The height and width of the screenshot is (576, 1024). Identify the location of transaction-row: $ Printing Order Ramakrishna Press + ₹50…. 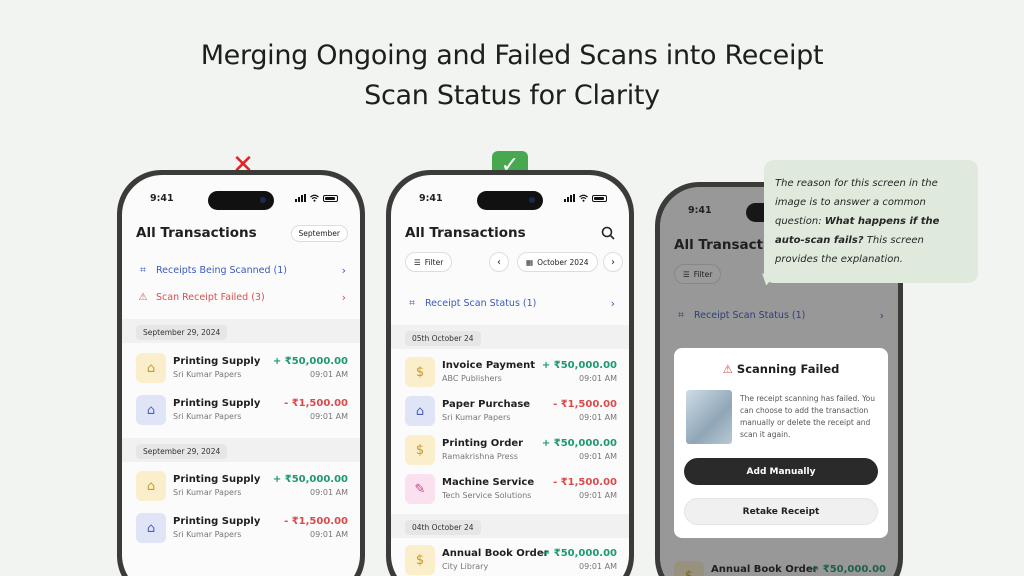
(511, 450).